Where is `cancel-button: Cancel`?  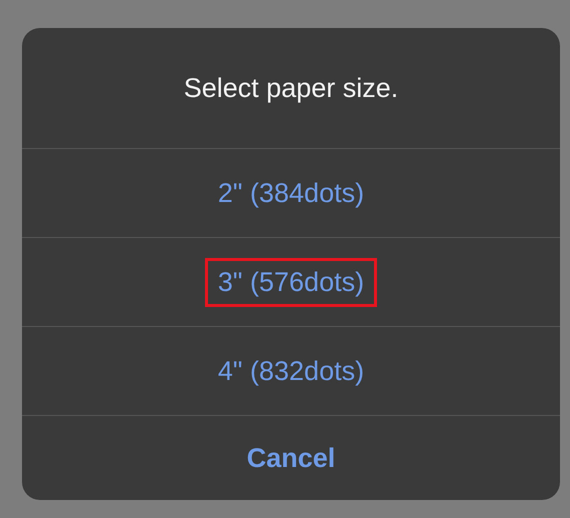
cancel-button: Cancel is located at coordinates (291, 458).